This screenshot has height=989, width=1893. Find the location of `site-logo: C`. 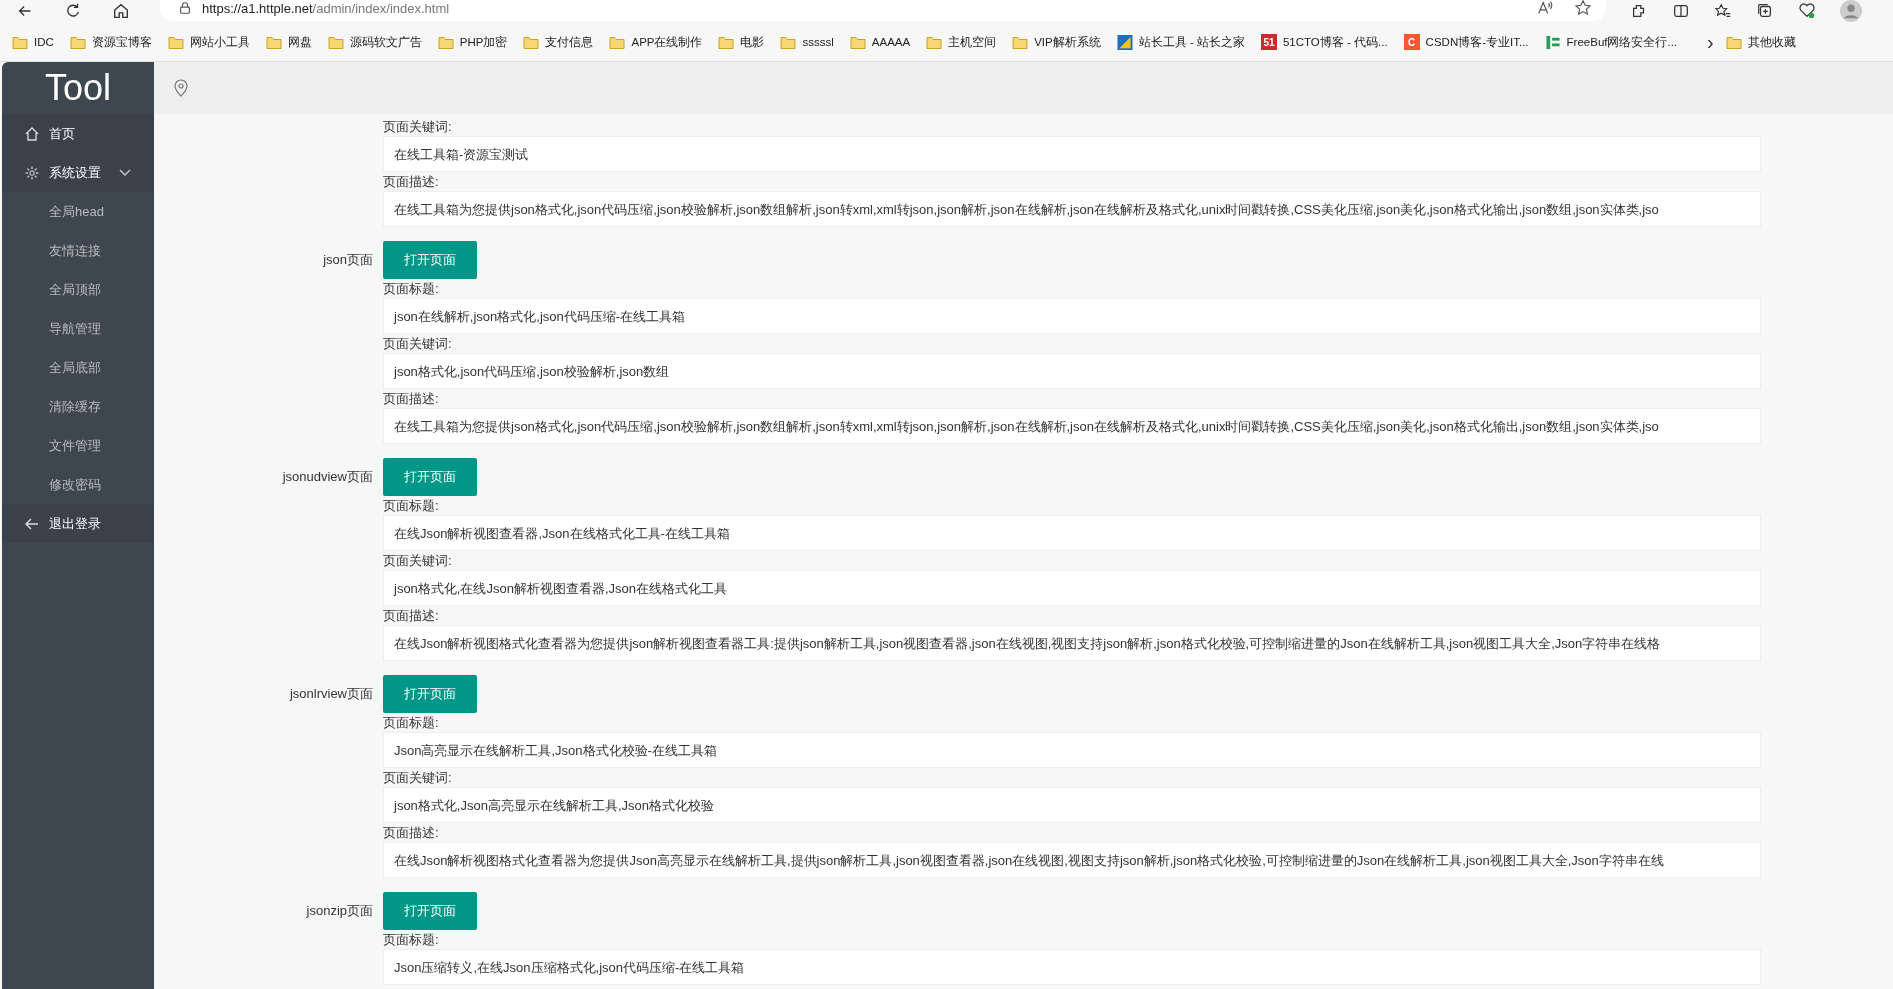

site-logo: C is located at coordinates (1411, 42).